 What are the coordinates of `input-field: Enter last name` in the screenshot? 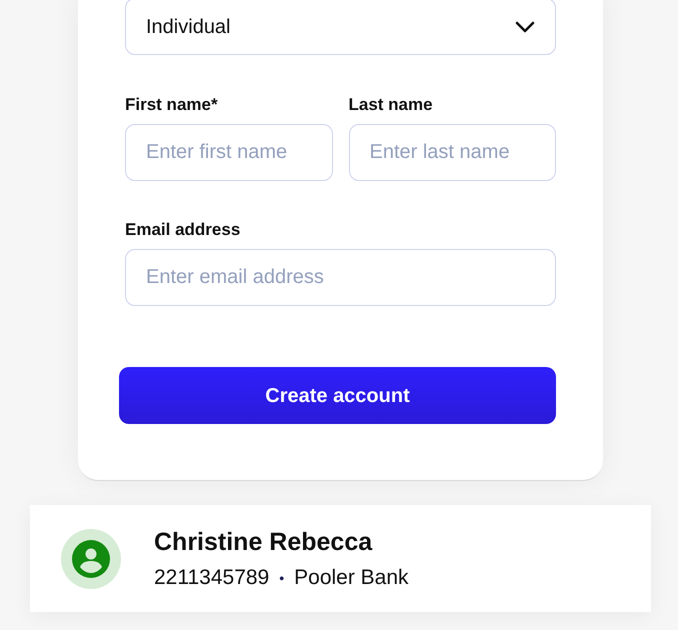 It's located at (452, 152).